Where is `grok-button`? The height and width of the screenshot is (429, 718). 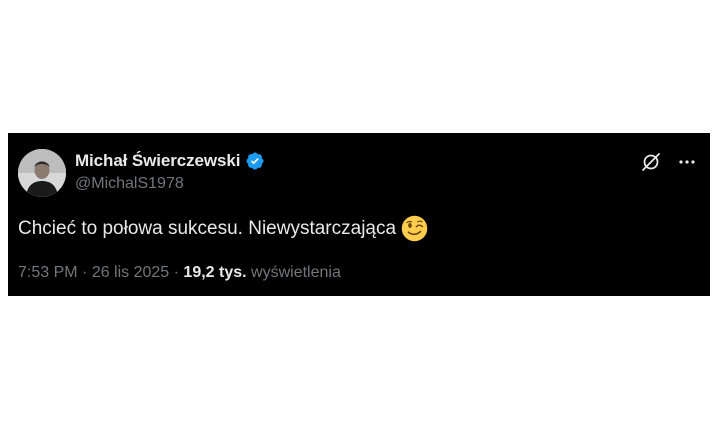
grok-button is located at coordinates (651, 162).